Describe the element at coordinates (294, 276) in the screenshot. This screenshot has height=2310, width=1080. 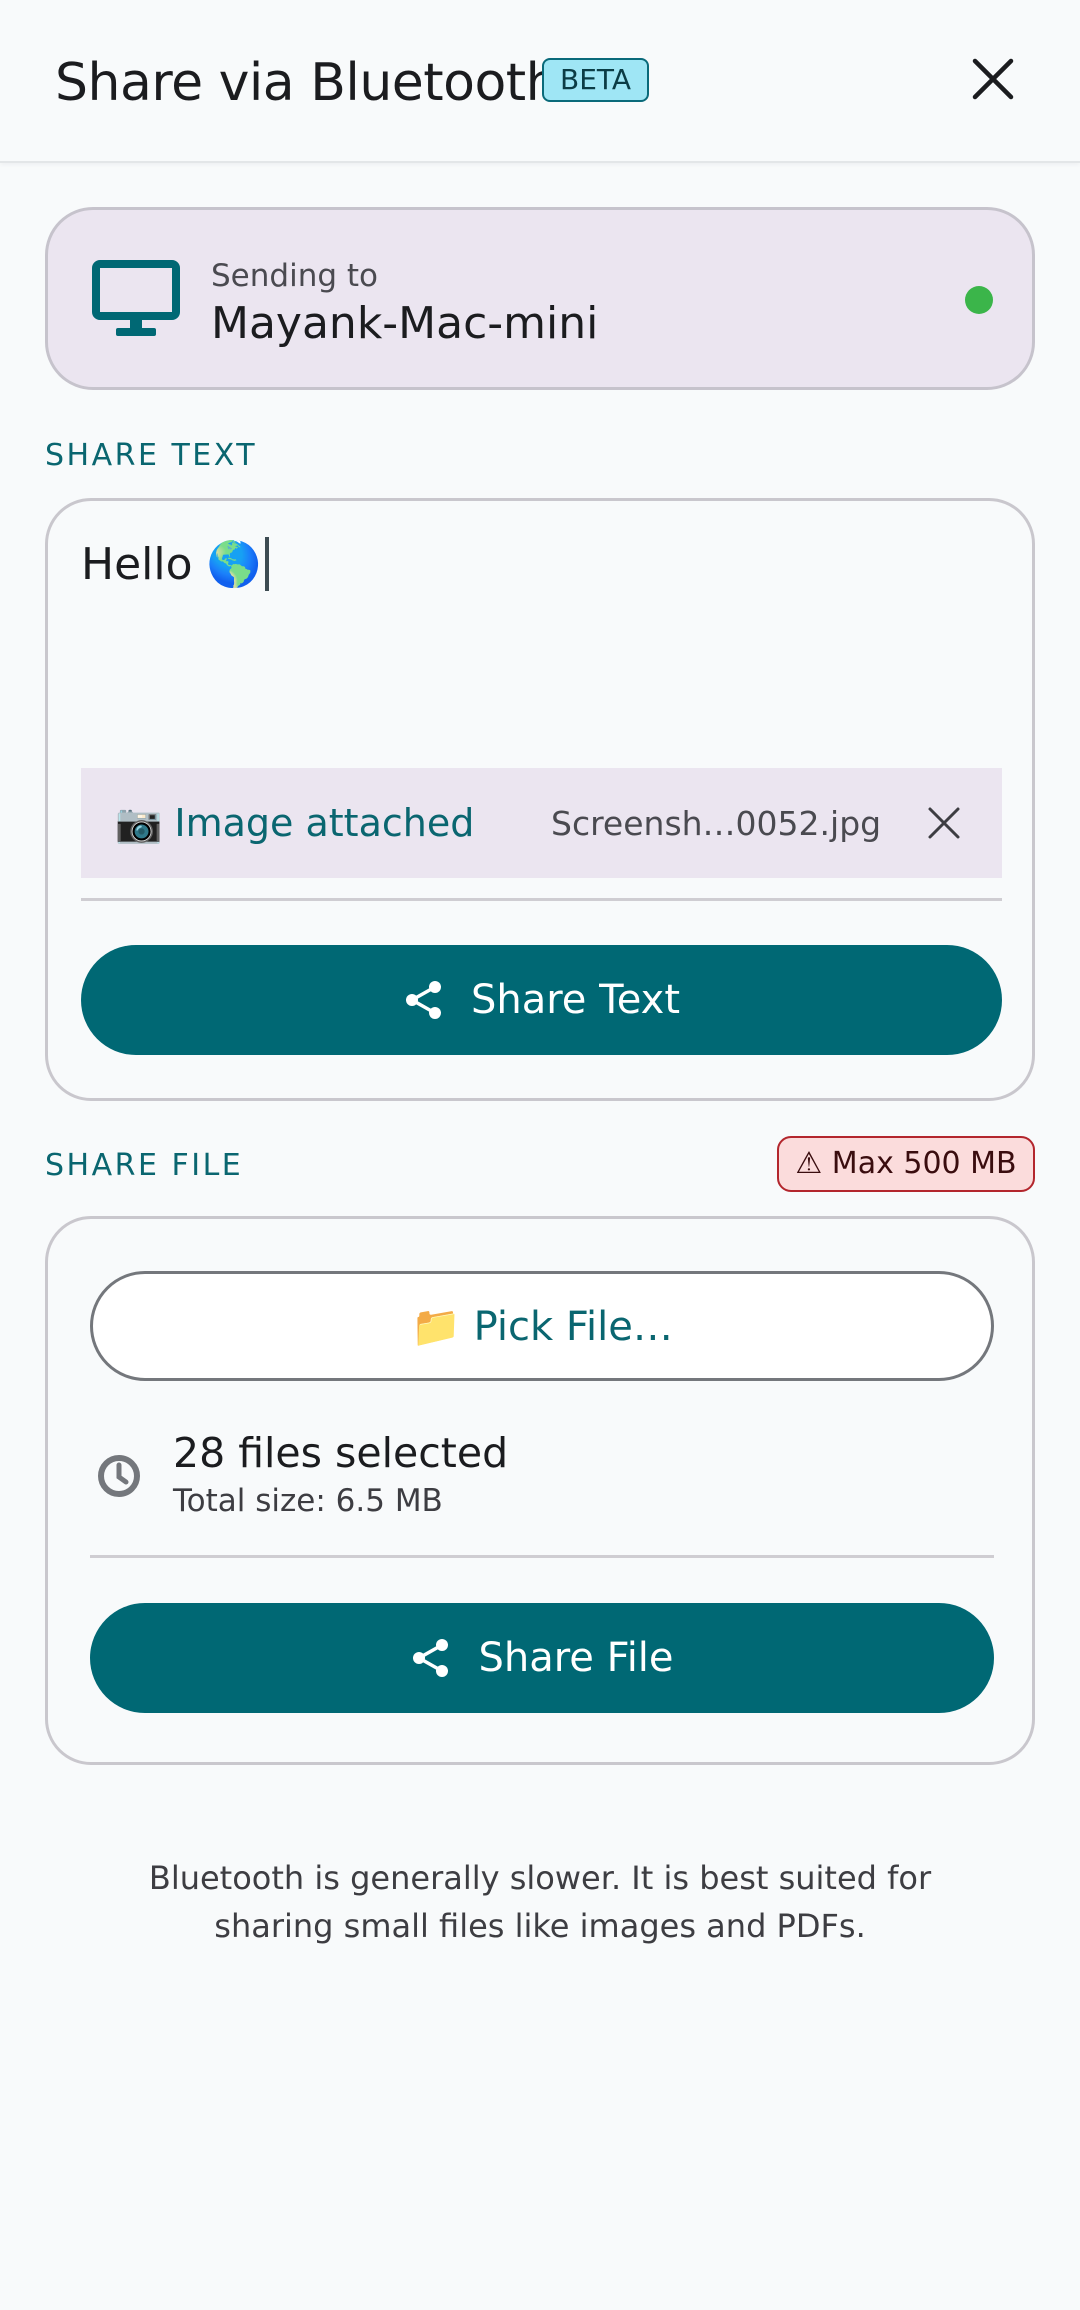
I see `sending-to-label: Sending to` at that location.